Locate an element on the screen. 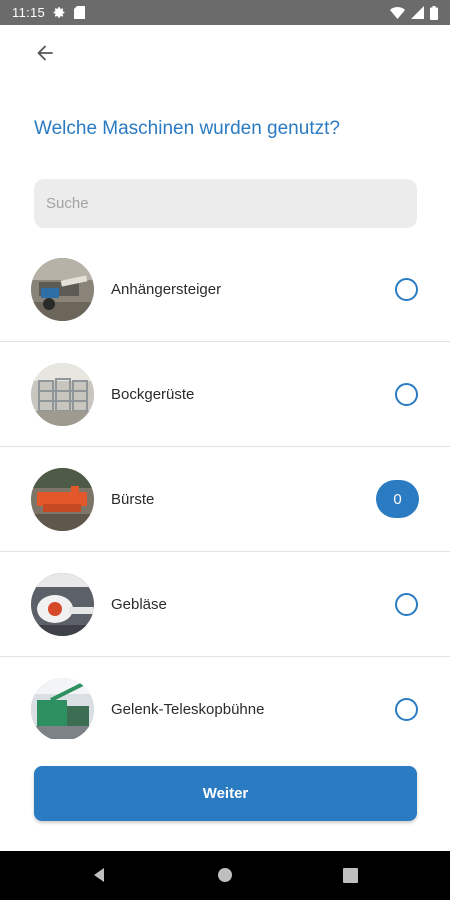 This screenshot has height=900, width=450. gear-icon is located at coordinates (59, 12).